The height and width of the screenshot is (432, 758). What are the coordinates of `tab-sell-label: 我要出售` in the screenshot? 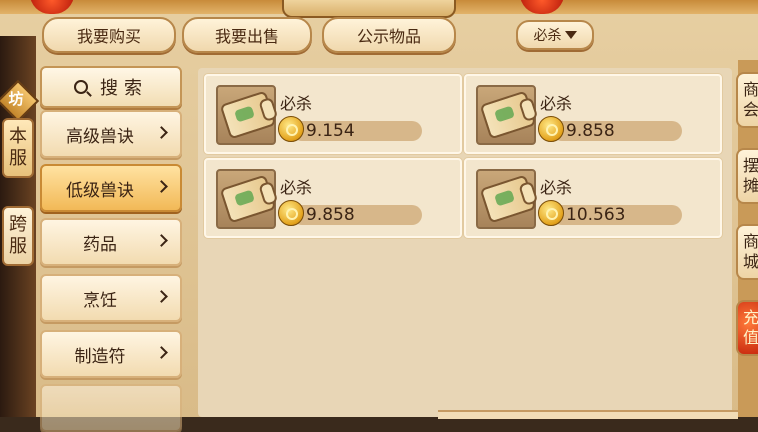 It's located at (246, 36).